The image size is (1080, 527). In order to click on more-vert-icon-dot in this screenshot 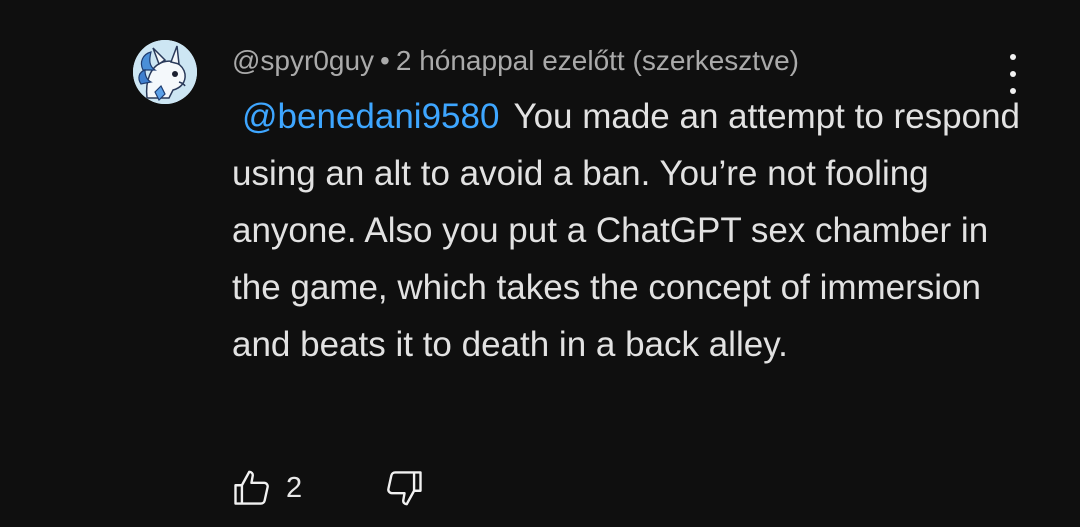, I will do `click(1013, 74)`.